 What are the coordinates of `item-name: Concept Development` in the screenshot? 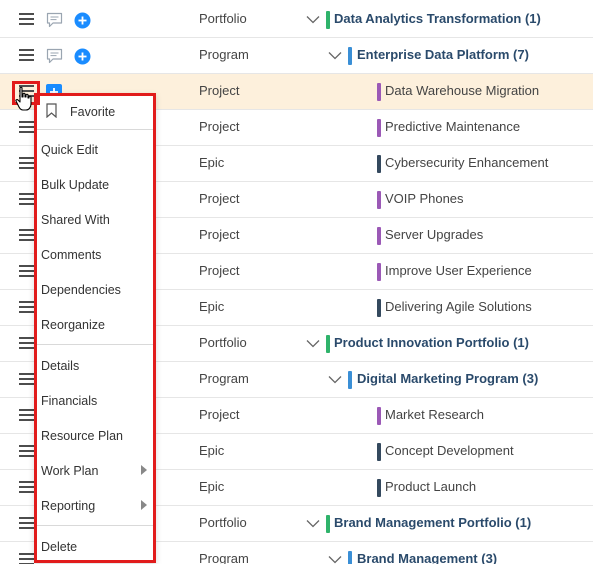 It's located at (449, 450).